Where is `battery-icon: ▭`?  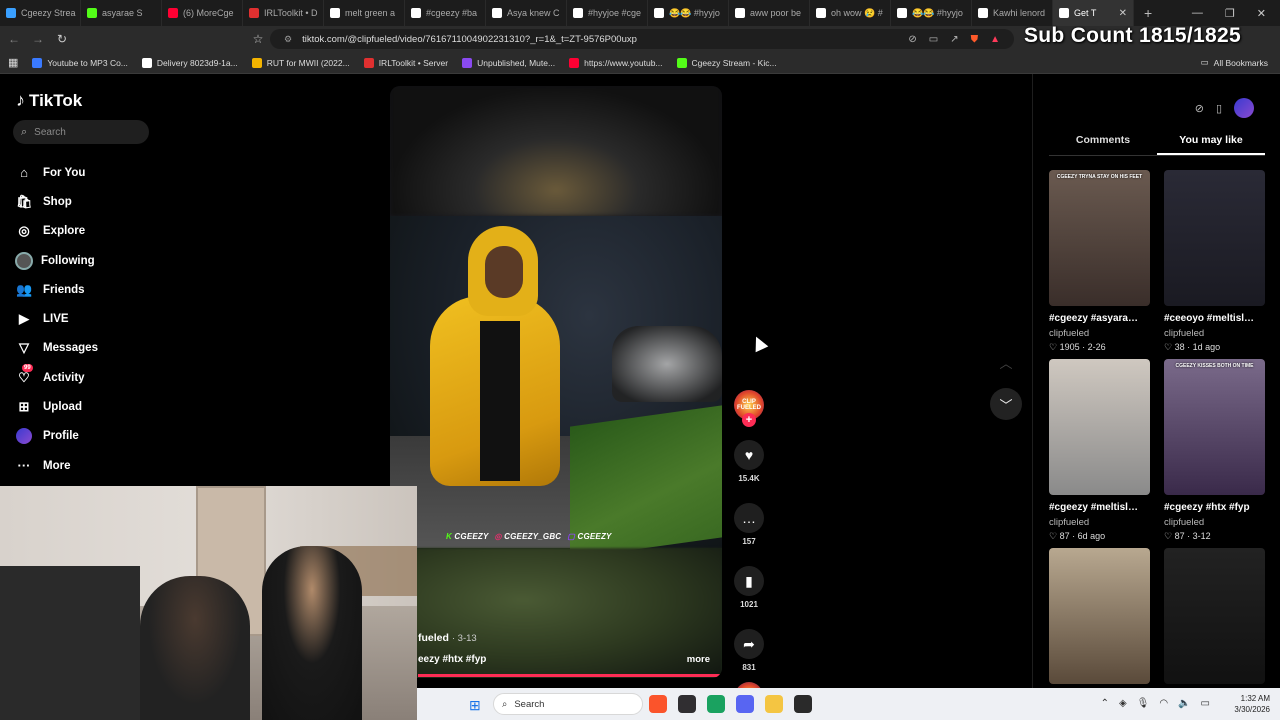 battery-icon: ▭ is located at coordinates (1205, 703).